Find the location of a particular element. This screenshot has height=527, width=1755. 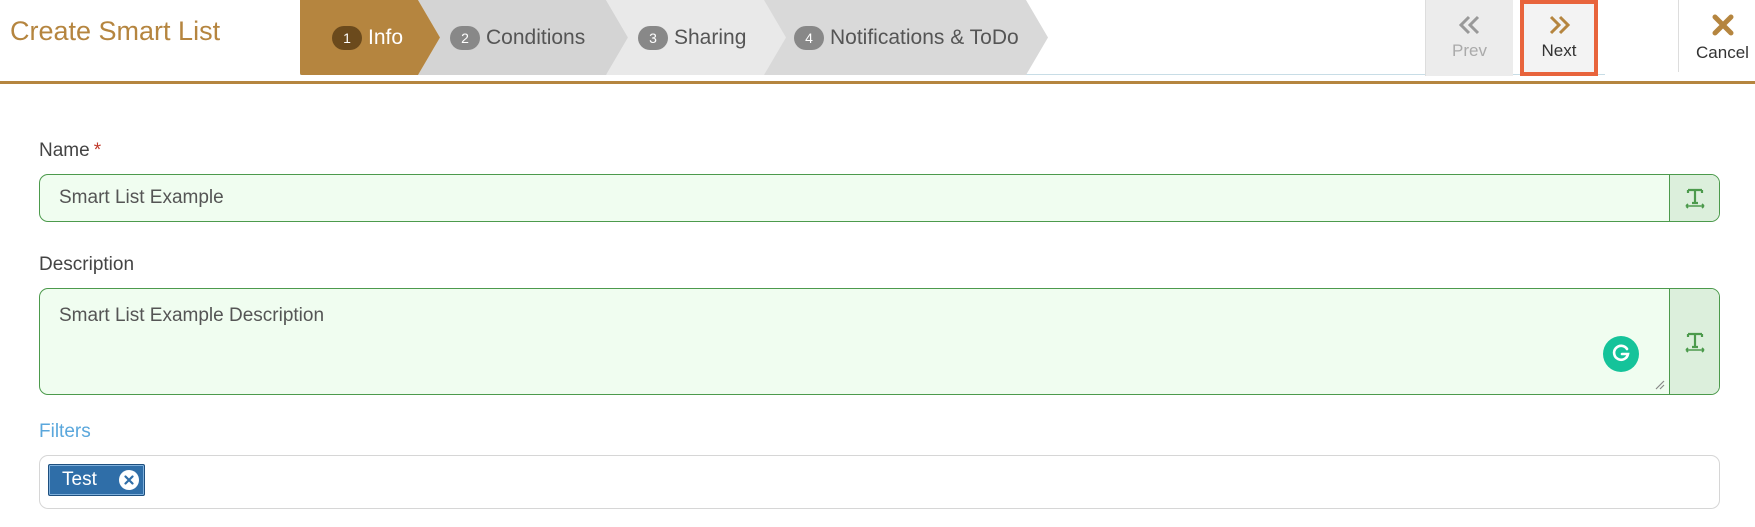

wizard-step-conditions: 2 Conditions is located at coordinates (523, 37).